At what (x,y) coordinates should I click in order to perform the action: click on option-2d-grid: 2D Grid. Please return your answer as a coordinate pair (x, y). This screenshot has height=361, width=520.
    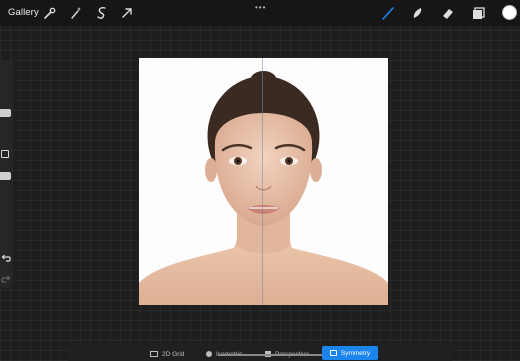
    Looking at the image, I should click on (167, 354).